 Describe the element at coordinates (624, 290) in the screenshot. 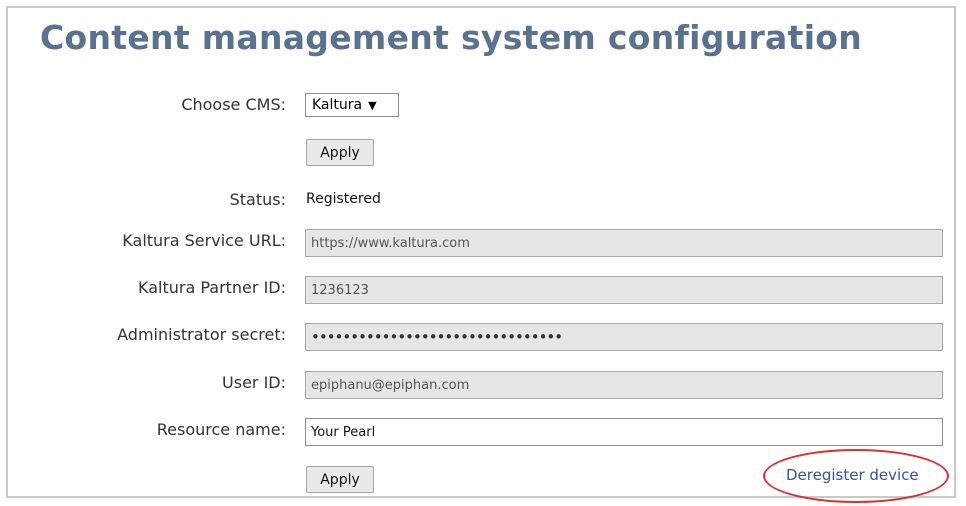

I see `partner-id-field` at that location.